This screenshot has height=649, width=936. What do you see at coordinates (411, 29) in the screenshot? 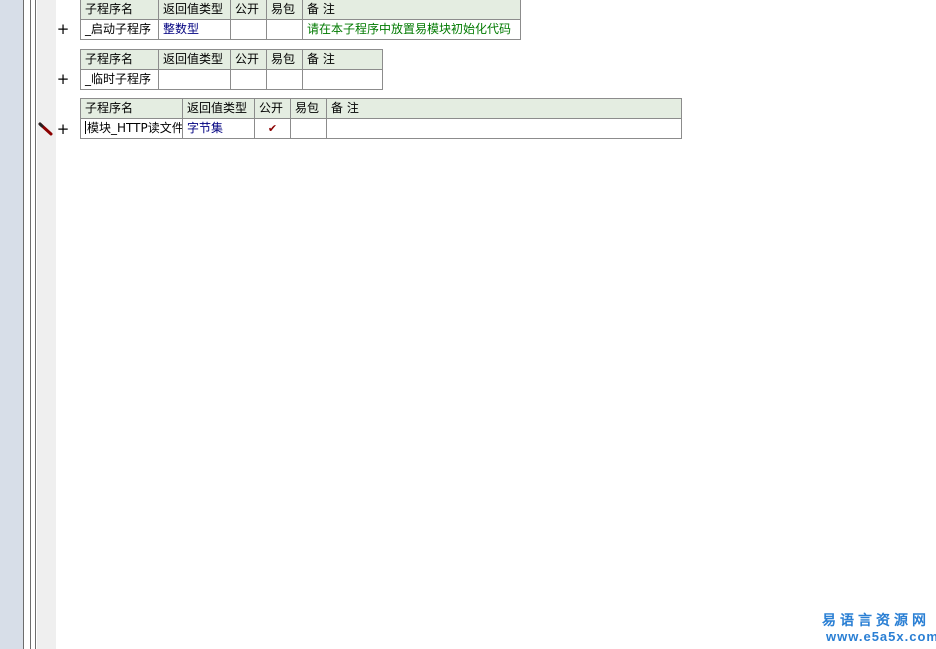
I see `note-cell: 请在本子程序中放置易模块初始化代码` at bounding box center [411, 29].